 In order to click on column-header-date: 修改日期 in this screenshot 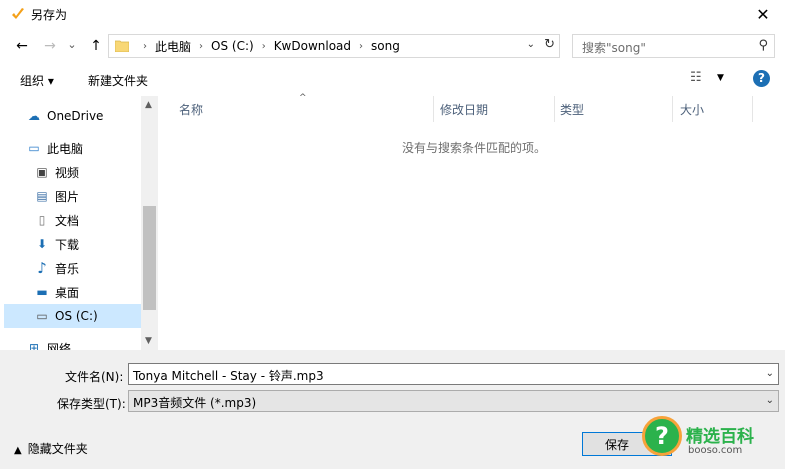, I will do `click(494, 109)`.